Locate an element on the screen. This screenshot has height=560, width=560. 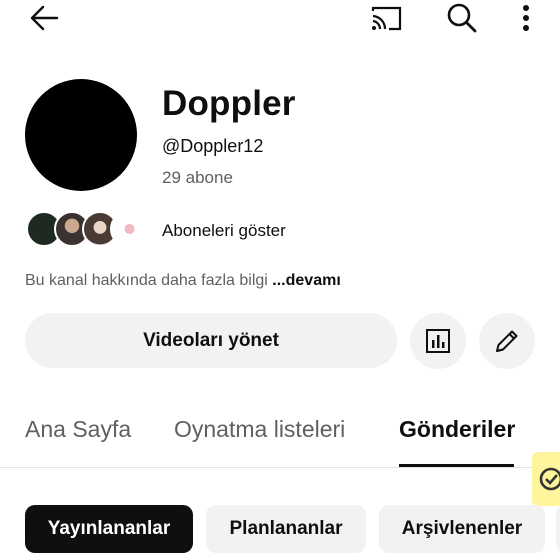
cast-button is located at coordinates (386, 18).